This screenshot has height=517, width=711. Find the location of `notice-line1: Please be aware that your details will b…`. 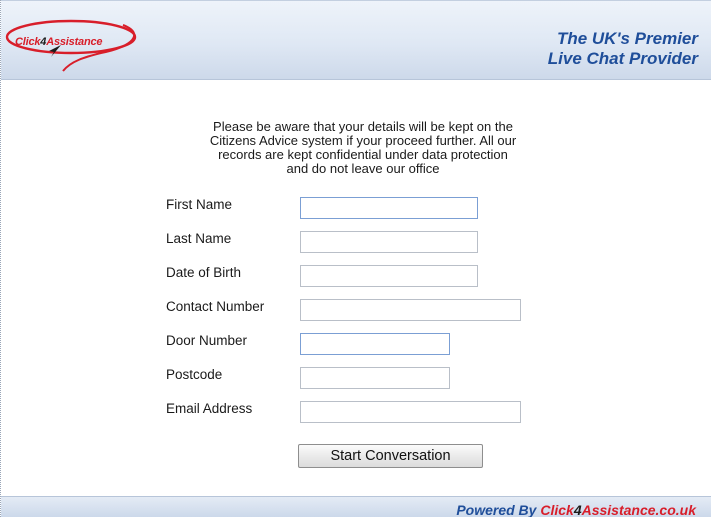

notice-line1: Please be aware that your details will b… is located at coordinates (363, 126).